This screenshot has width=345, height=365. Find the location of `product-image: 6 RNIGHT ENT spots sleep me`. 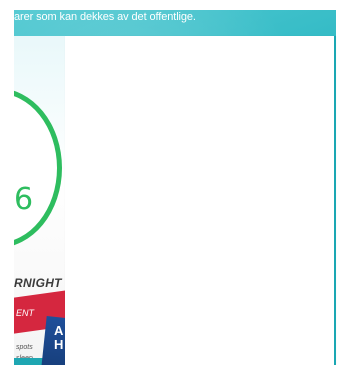

product-image: 6 RNIGHT ENT spots sleep me is located at coordinates (40, 197).